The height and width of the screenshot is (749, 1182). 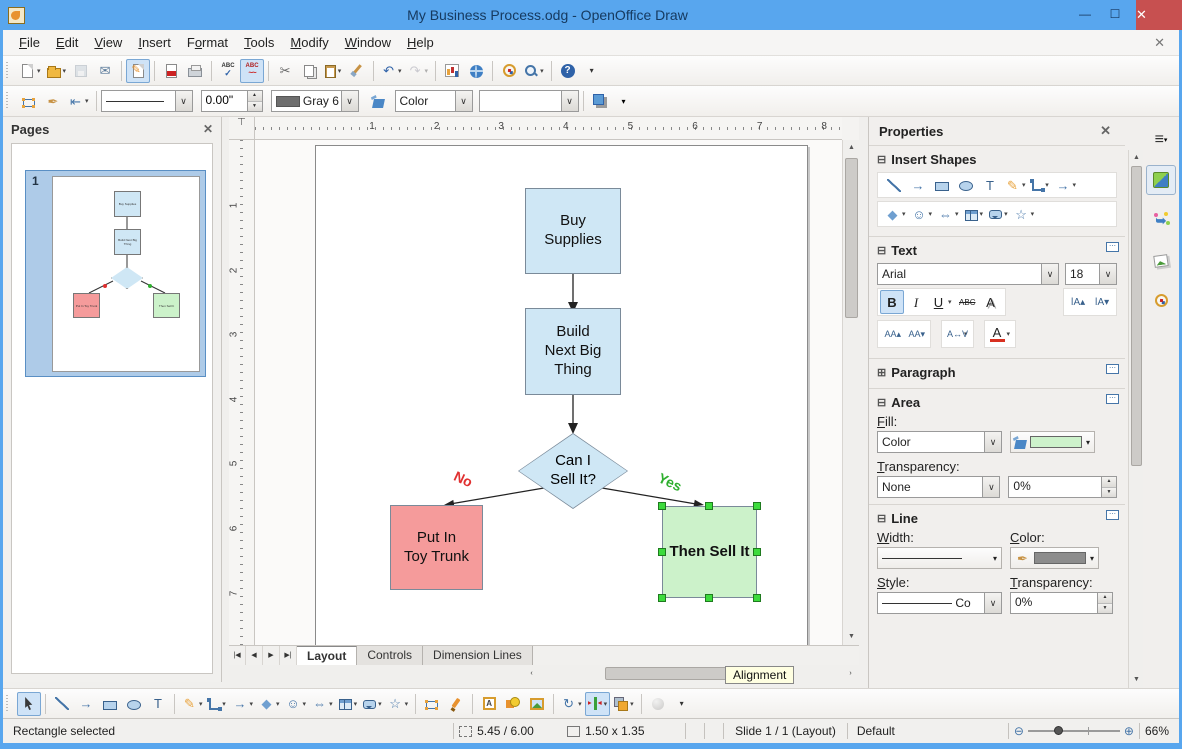 I want to click on underline-dropdown-icon: ▾, so click(x=950, y=302).